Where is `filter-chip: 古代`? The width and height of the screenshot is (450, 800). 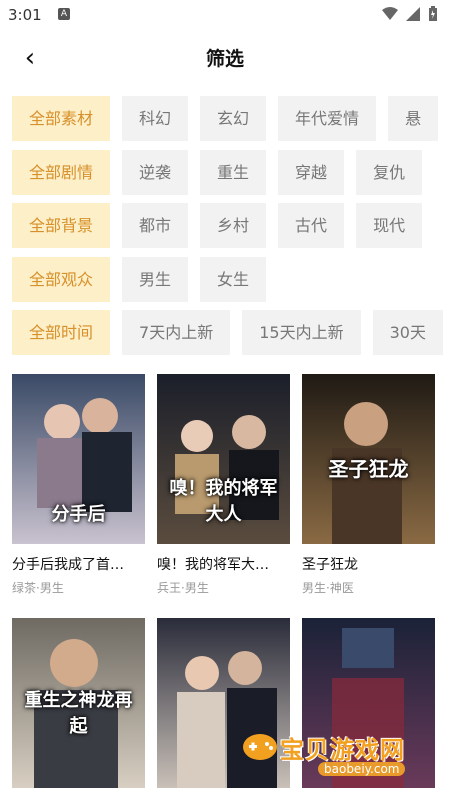
filter-chip: 古代 is located at coordinates (311, 225).